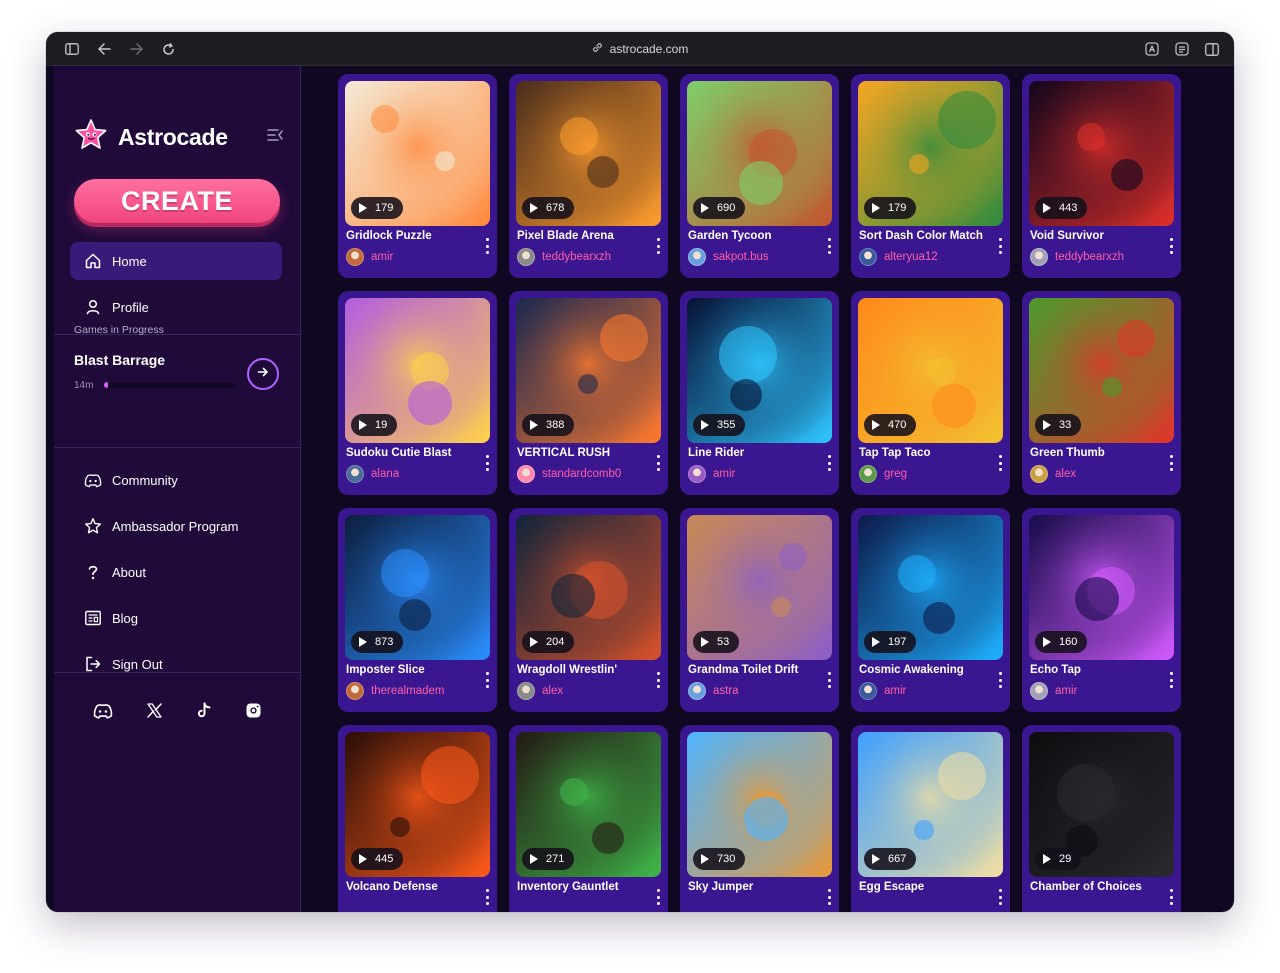 Image resolution: width=1280 pixels, height=973 pixels. What do you see at coordinates (640, 49) in the screenshot?
I see `address-bar: astrocade.com` at bounding box center [640, 49].